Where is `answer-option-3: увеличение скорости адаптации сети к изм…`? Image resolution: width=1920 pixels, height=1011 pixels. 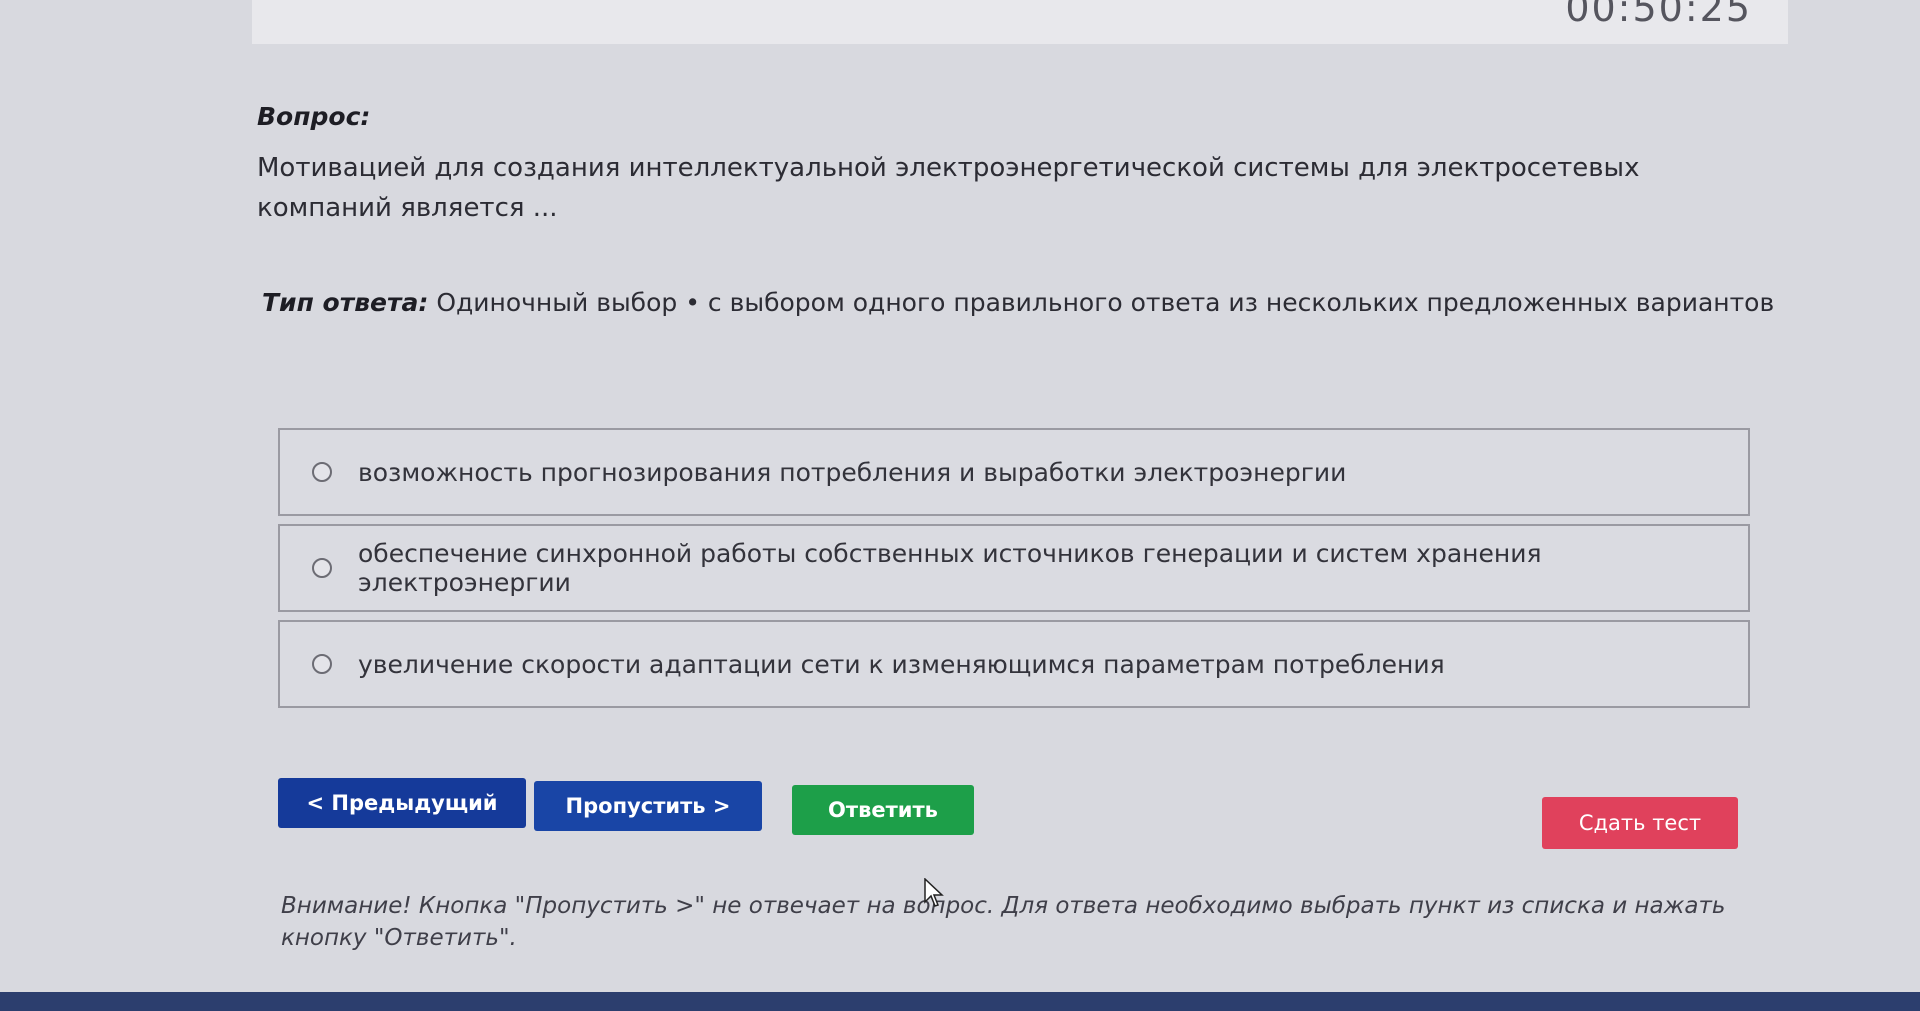
answer-option-3: увеличение скорости адаптации сети к изм… is located at coordinates (1014, 664).